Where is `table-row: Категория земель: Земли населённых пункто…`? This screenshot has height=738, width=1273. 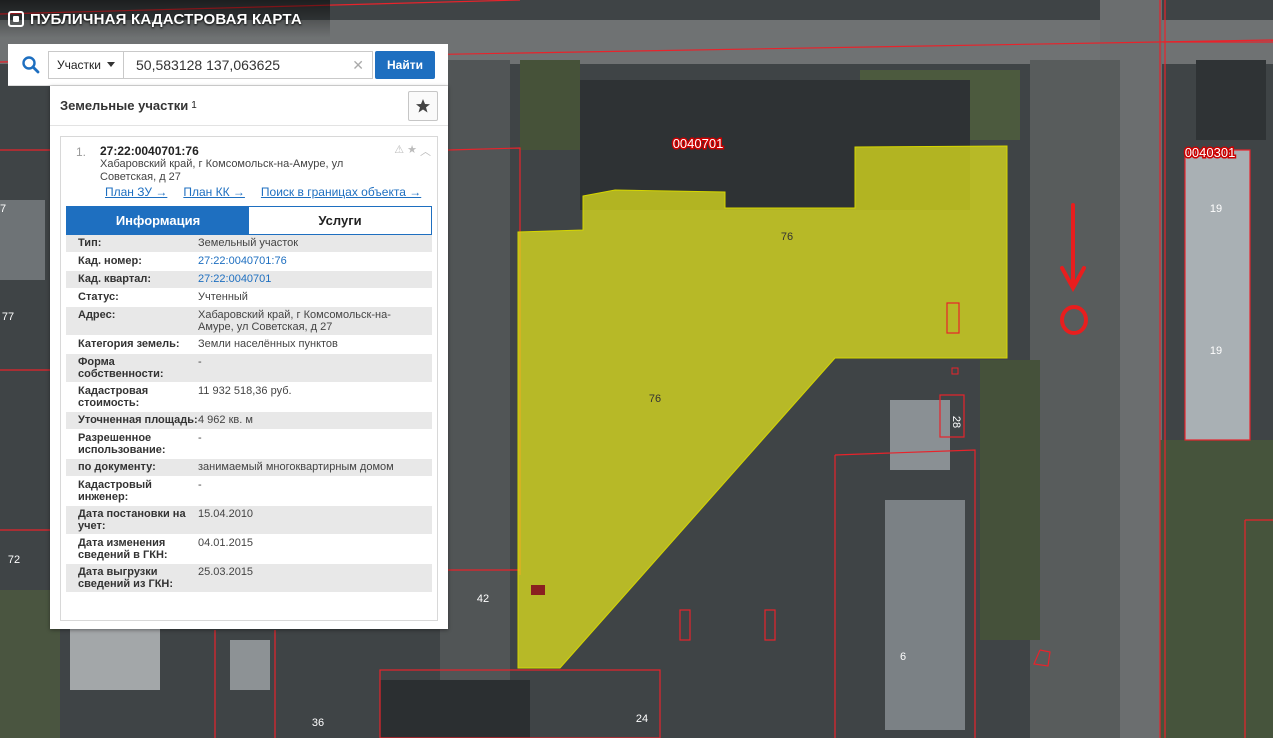 table-row: Категория земель: Земли населённых пункто… is located at coordinates (249, 345).